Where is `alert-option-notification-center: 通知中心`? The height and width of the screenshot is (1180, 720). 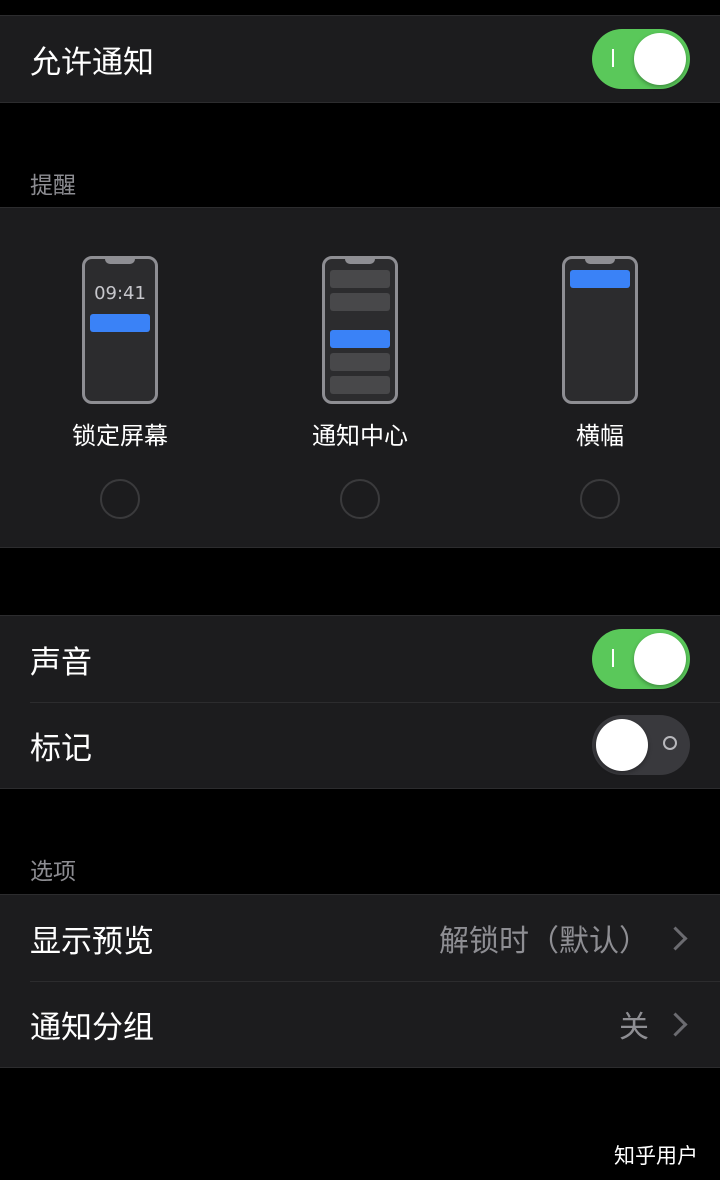 alert-option-notification-center: 通知中心 is located at coordinates (360, 387).